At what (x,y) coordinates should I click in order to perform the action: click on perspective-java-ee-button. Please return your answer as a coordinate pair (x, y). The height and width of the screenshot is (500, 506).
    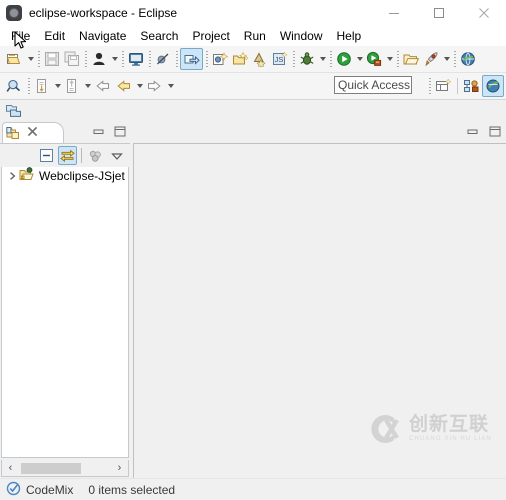
    Looking at the image, I should click on (471, 86).